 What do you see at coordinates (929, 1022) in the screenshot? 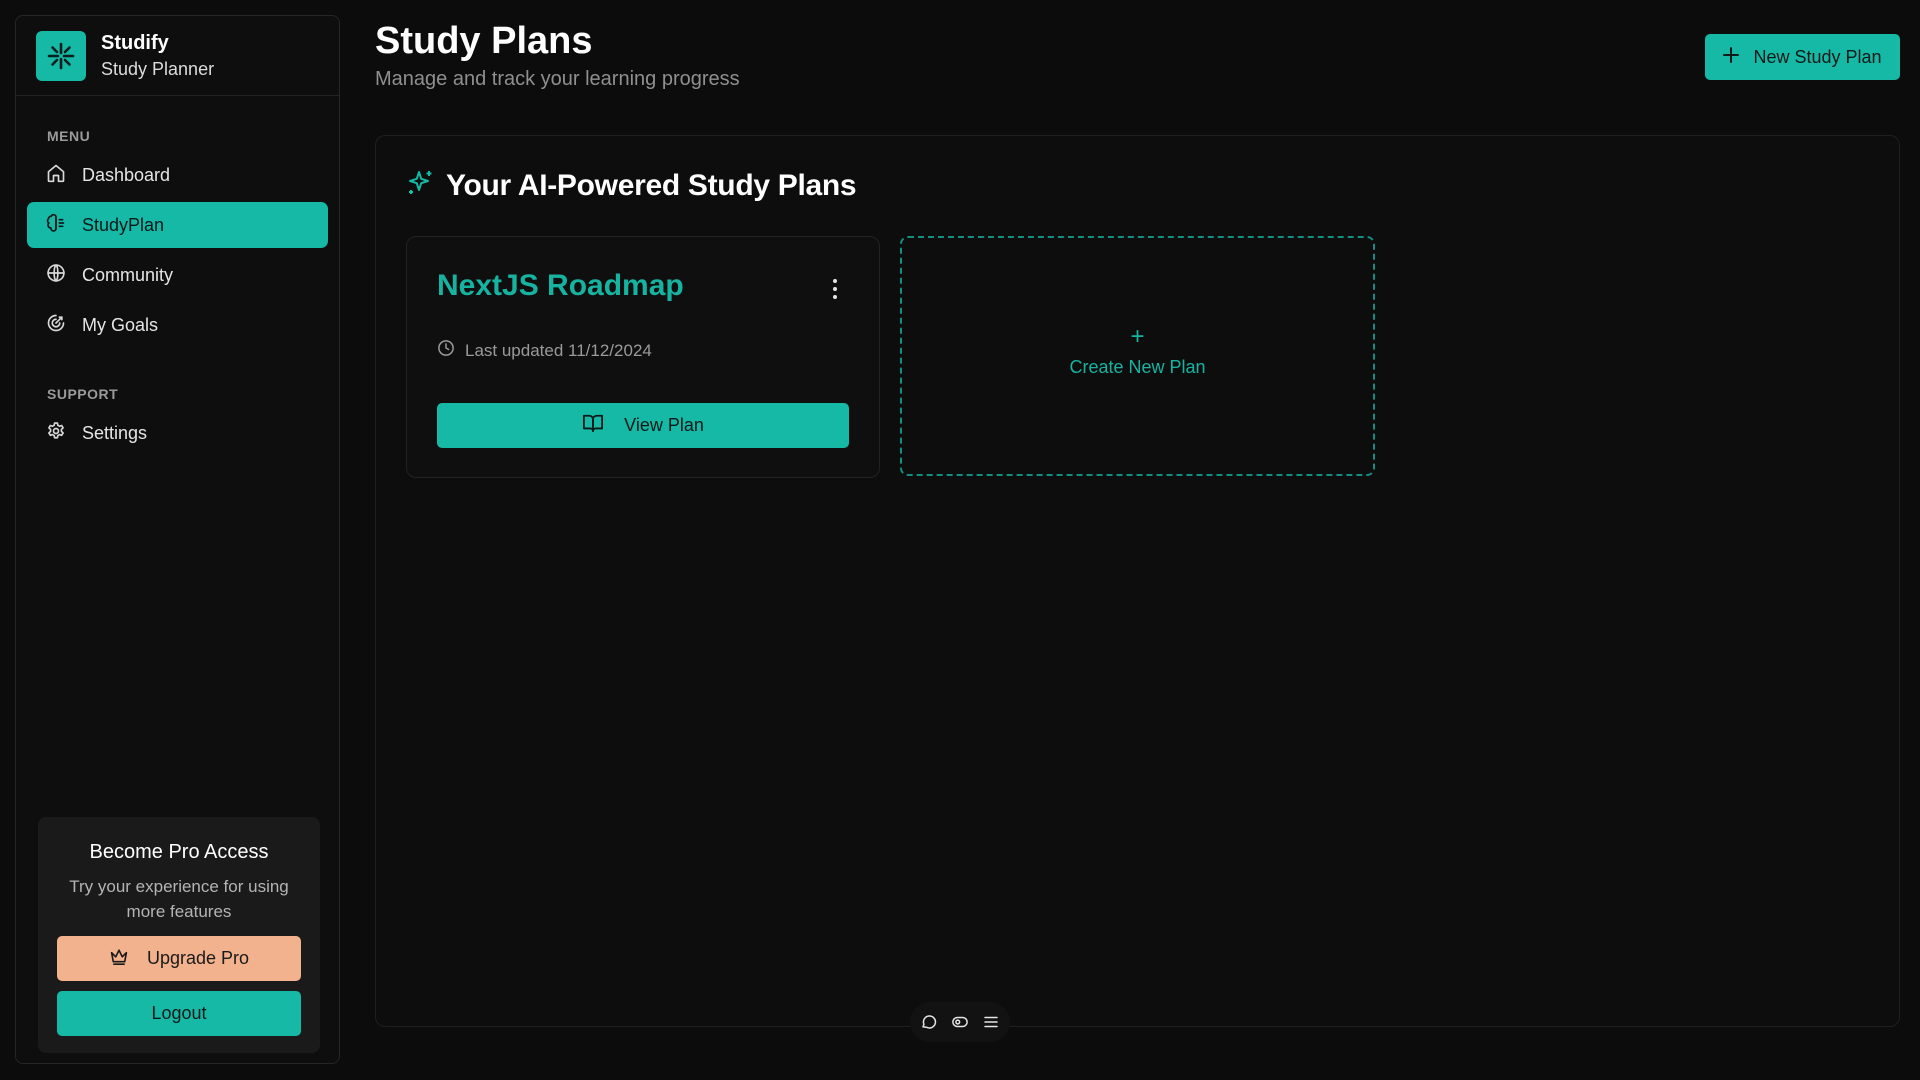
I see `comment-icon` at bounding box center [929, 1022].